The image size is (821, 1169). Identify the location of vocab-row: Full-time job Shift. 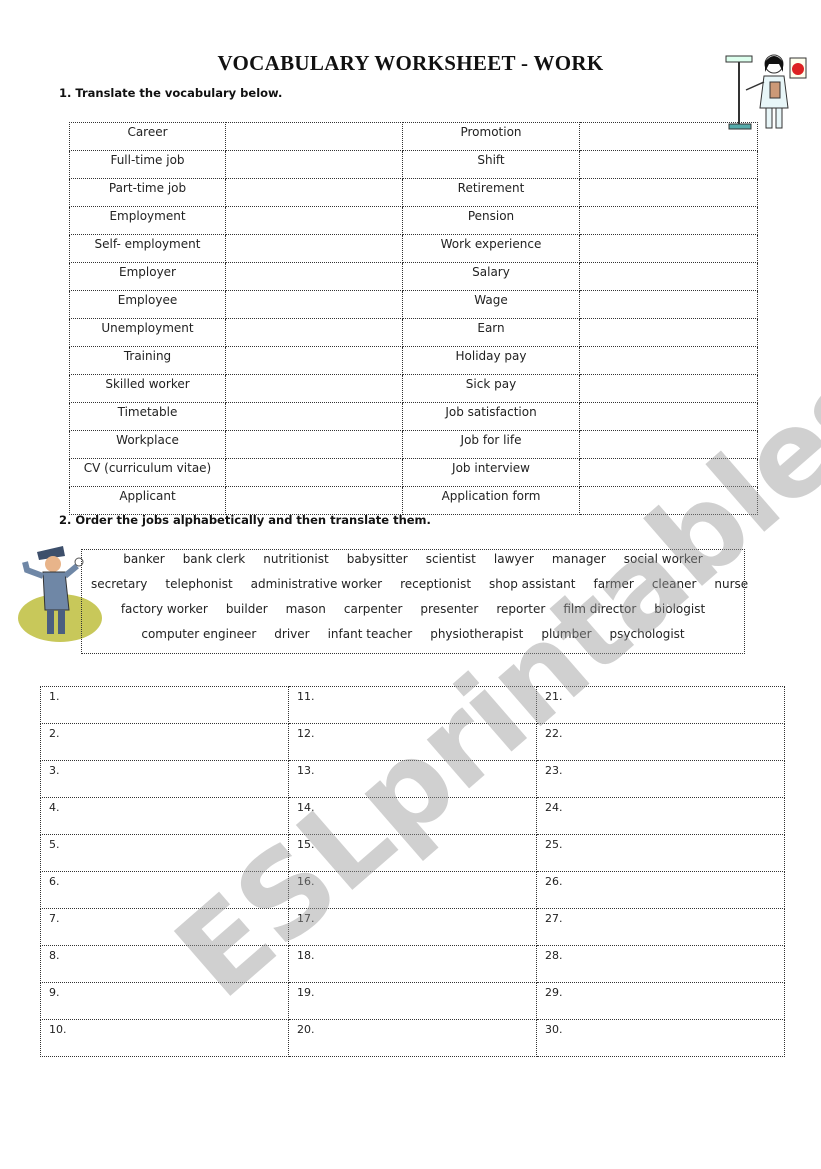
(413, 164).